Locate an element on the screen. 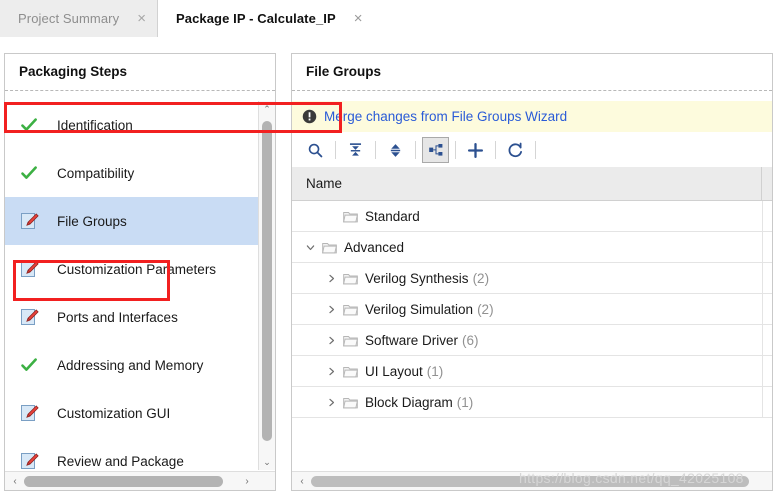  sidebar-item-customization-parameters: Customization Parameters is located at coordinates (131, 269).